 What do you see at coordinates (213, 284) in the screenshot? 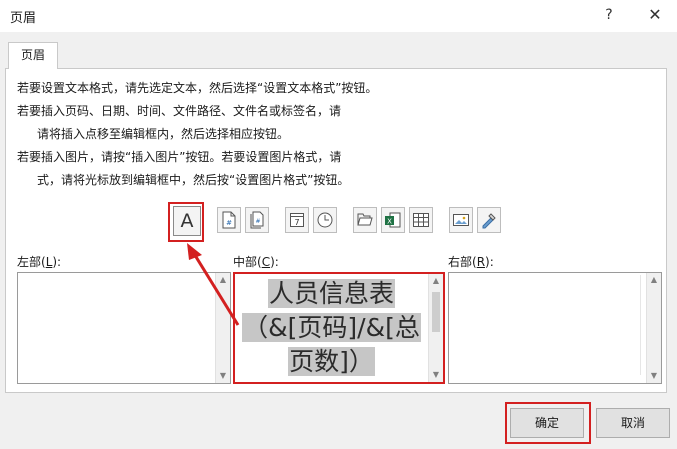
I see `annotation-arrow` at bounding box center [213, 284].